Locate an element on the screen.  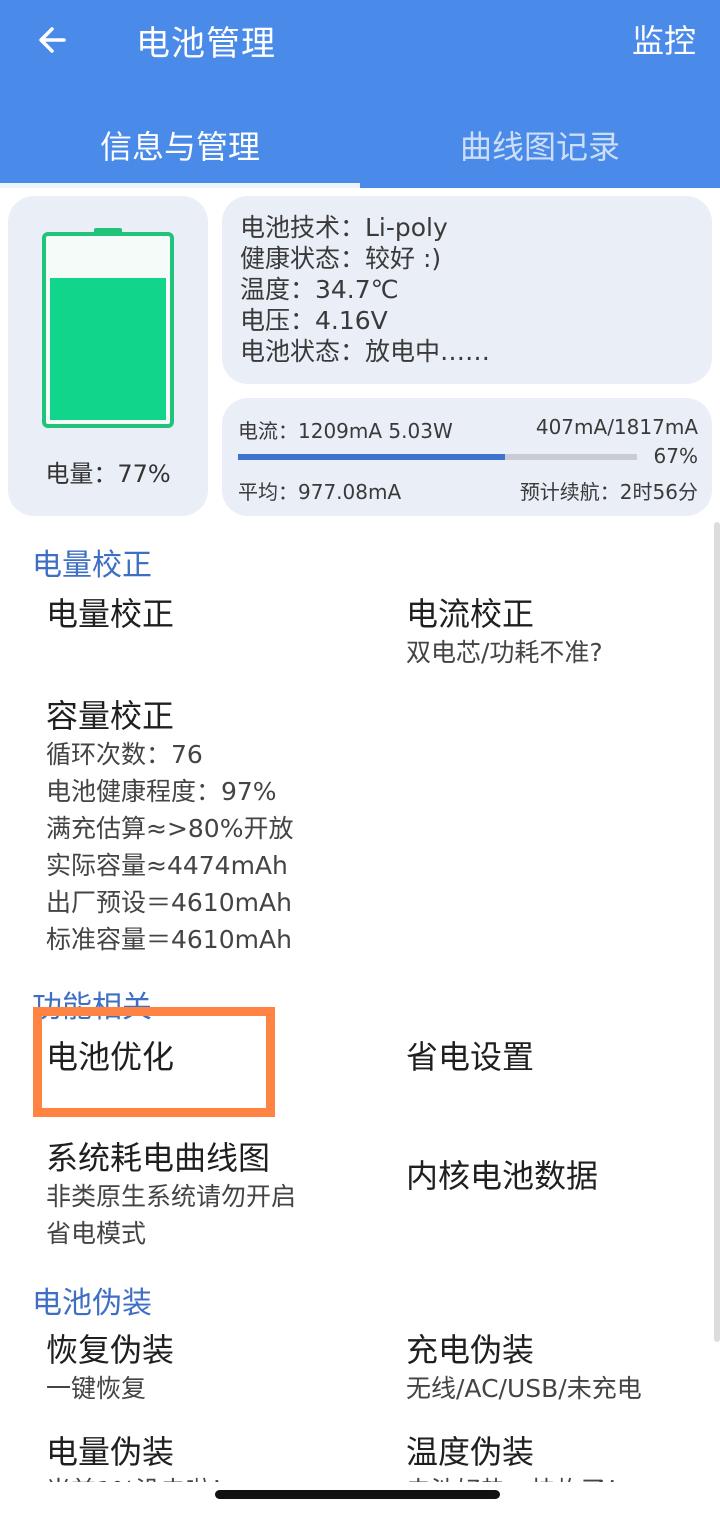
tab-indicator is located at coordinates (180, 185).